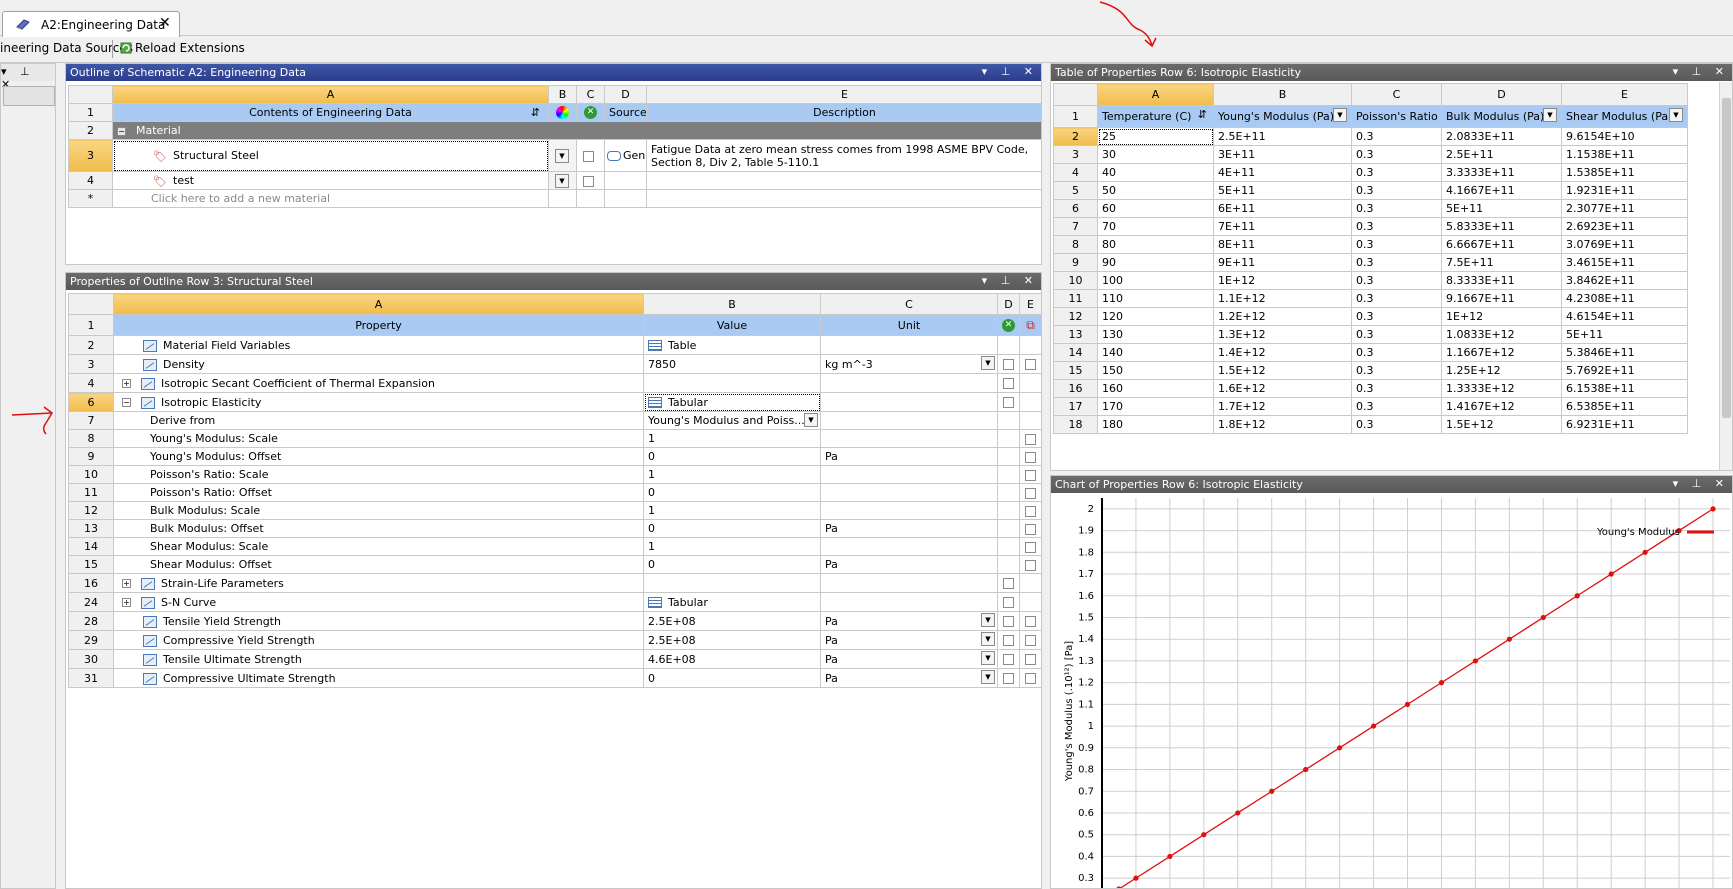  Describe the element at coordinates (1624, 226) in the screenshot. I see `shear-modulus-cell: 2.6923E+11` at that location.